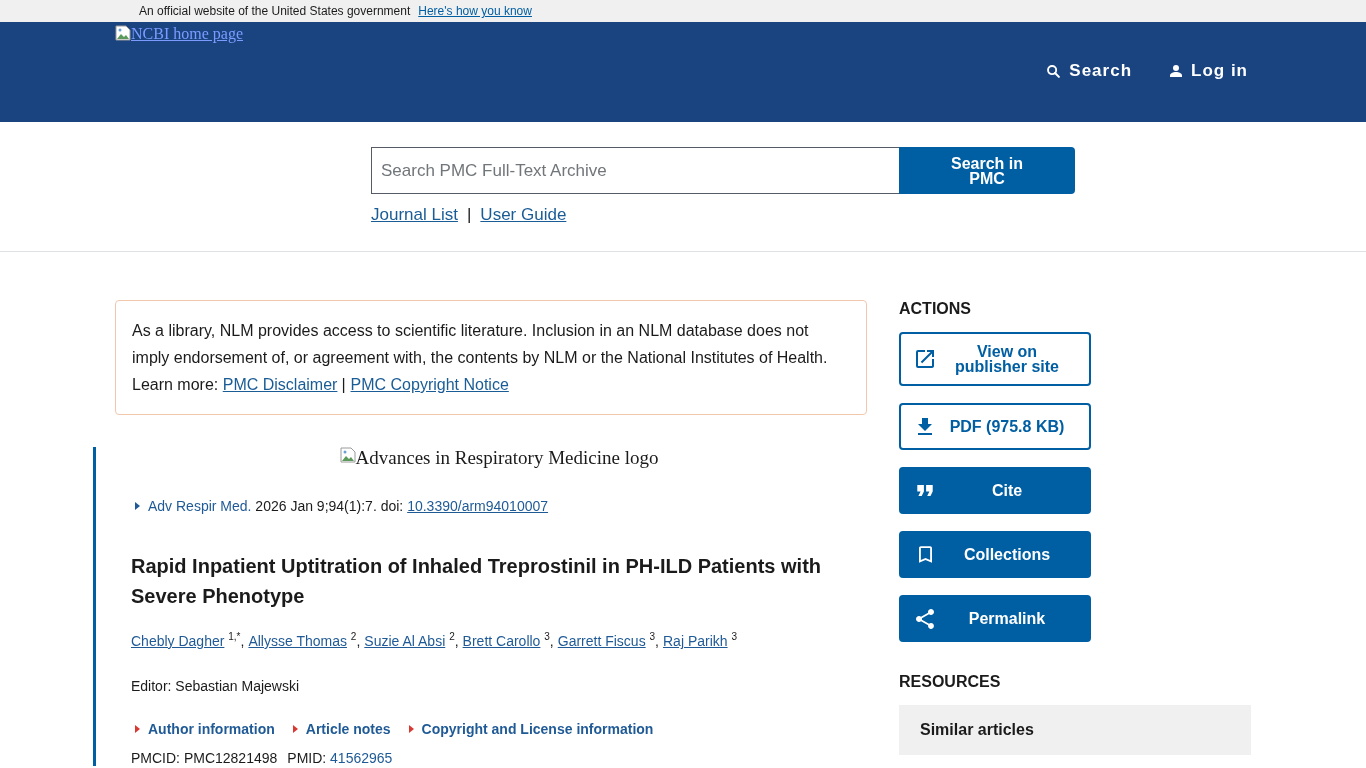 The height and width of the screenshot is (768, 1366). I want to click on author-link: Raj Parikh, so click(695, 641).